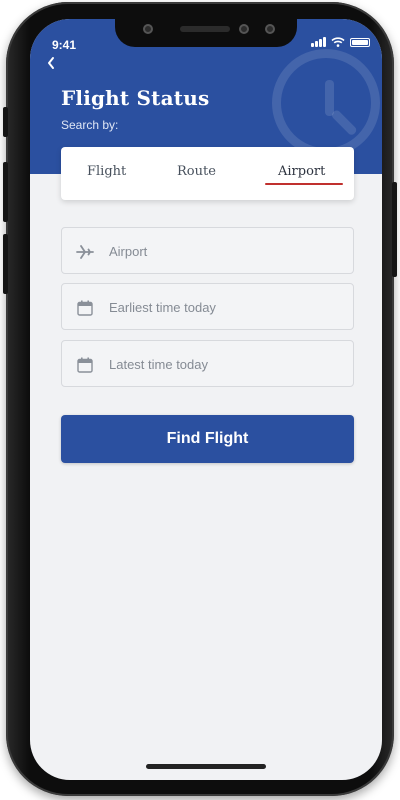  What do you see at coordinates (301, 171) in the screenshot?
I see `tab-airport: Airport` at bounding box center [301, 171].